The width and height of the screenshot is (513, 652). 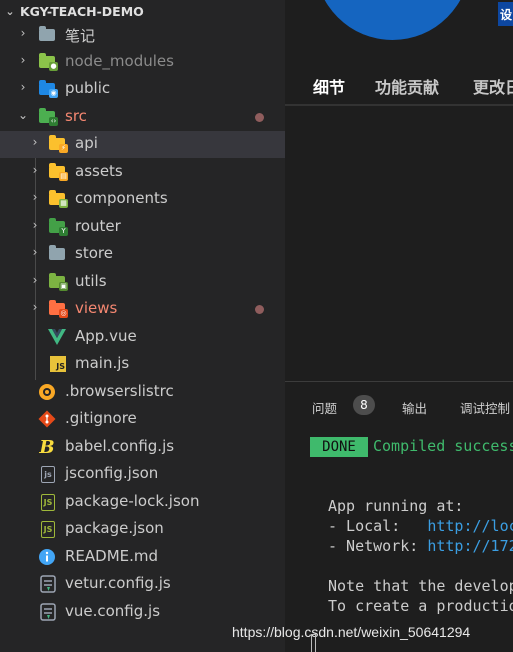 What do you see at coordinates (120, 446) in the screenshot?
I see `tree-item-label: babel.config.js` at bounding box center [120, 446].